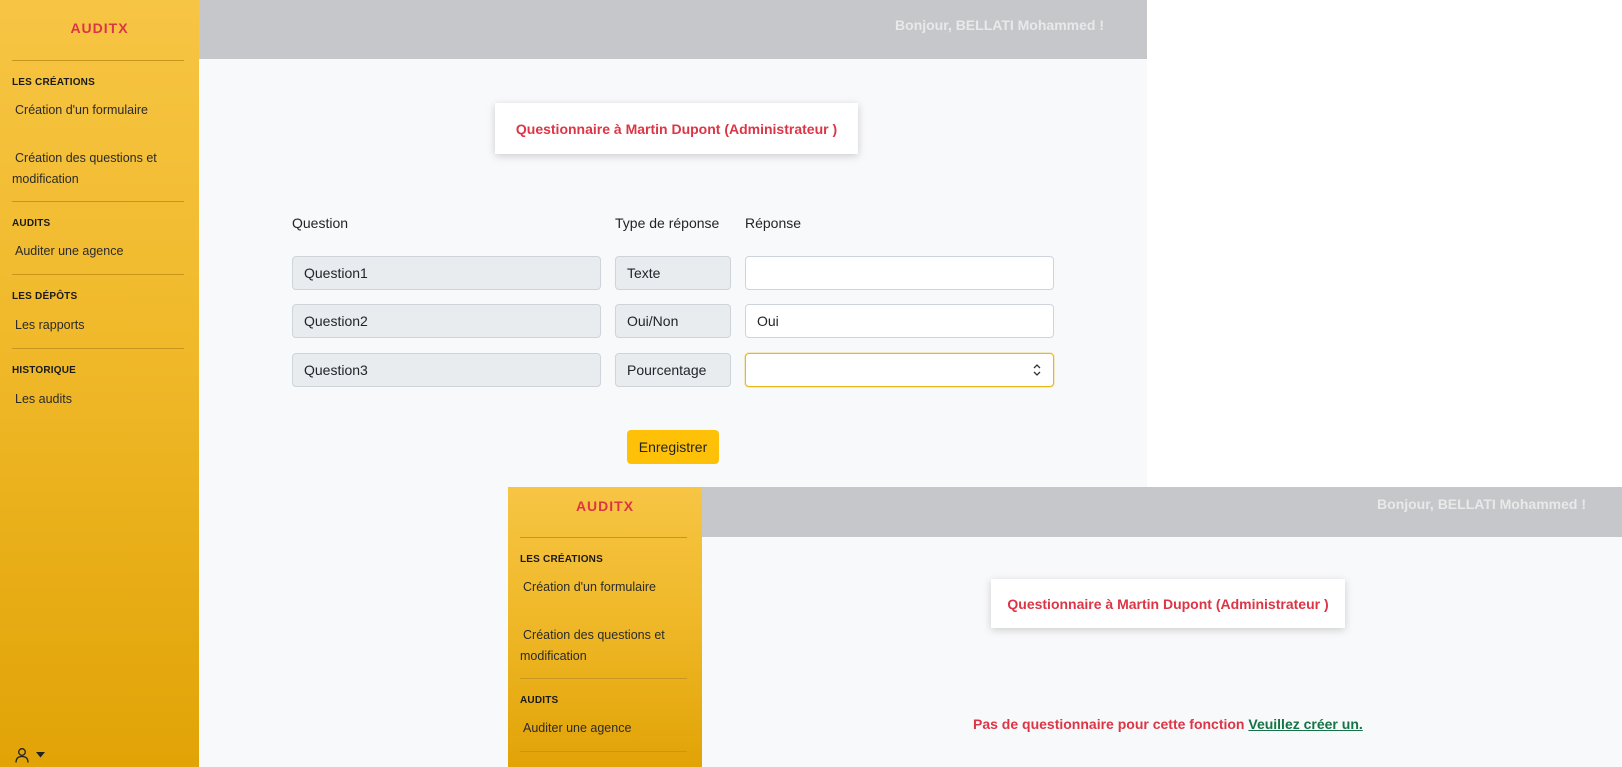 The width and height of the screenshot is (1622, 767). Describe the element at coordinates (673, 447) in the screenshot. I see `save-button: Enregistrer` at that location.